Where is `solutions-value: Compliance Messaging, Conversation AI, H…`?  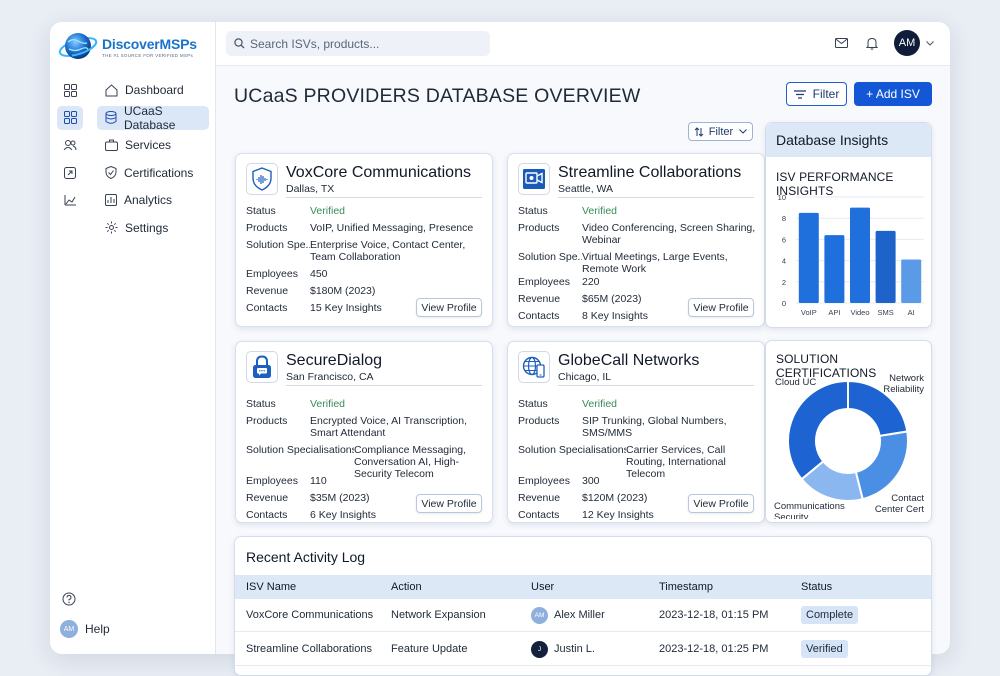 solutions-value: Compliance Messaging, Conversation AI, H… is located at coordinates (410, 462).